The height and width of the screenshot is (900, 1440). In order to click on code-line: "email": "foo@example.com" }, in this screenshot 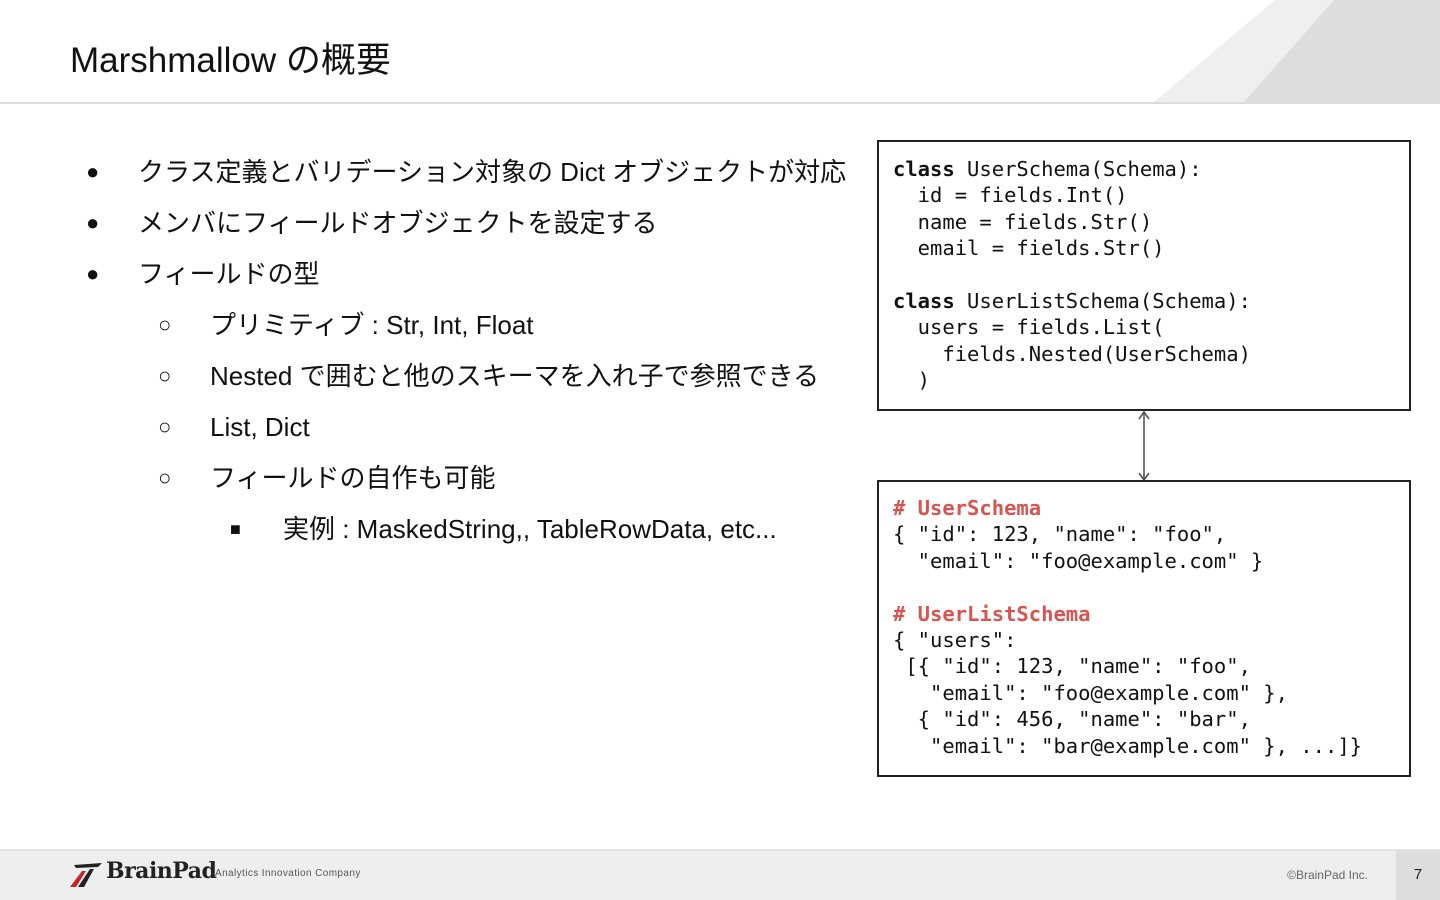, I will do `click(1090, 692)`.